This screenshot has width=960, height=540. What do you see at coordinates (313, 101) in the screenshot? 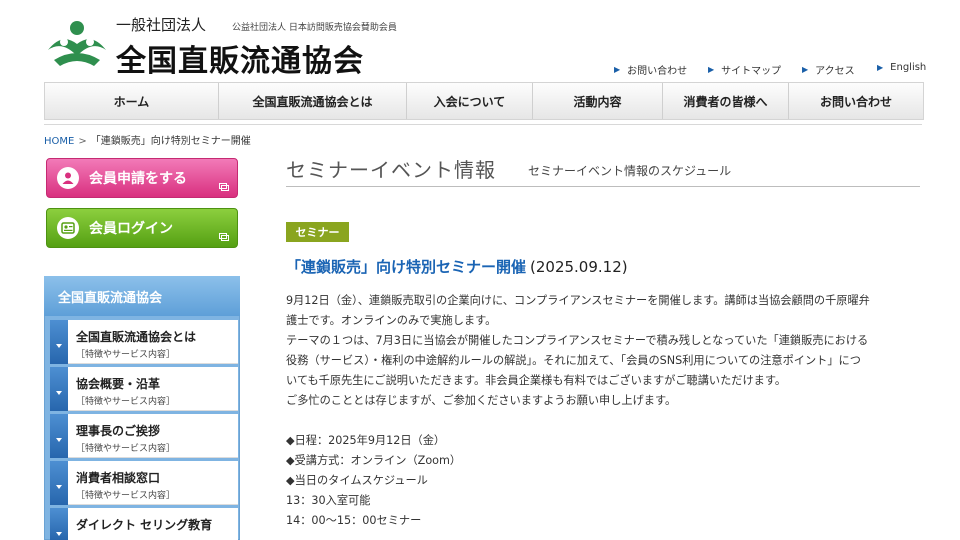
I see `nav-about: 全国直販流通協会とは` at bounding box center [313, 101].